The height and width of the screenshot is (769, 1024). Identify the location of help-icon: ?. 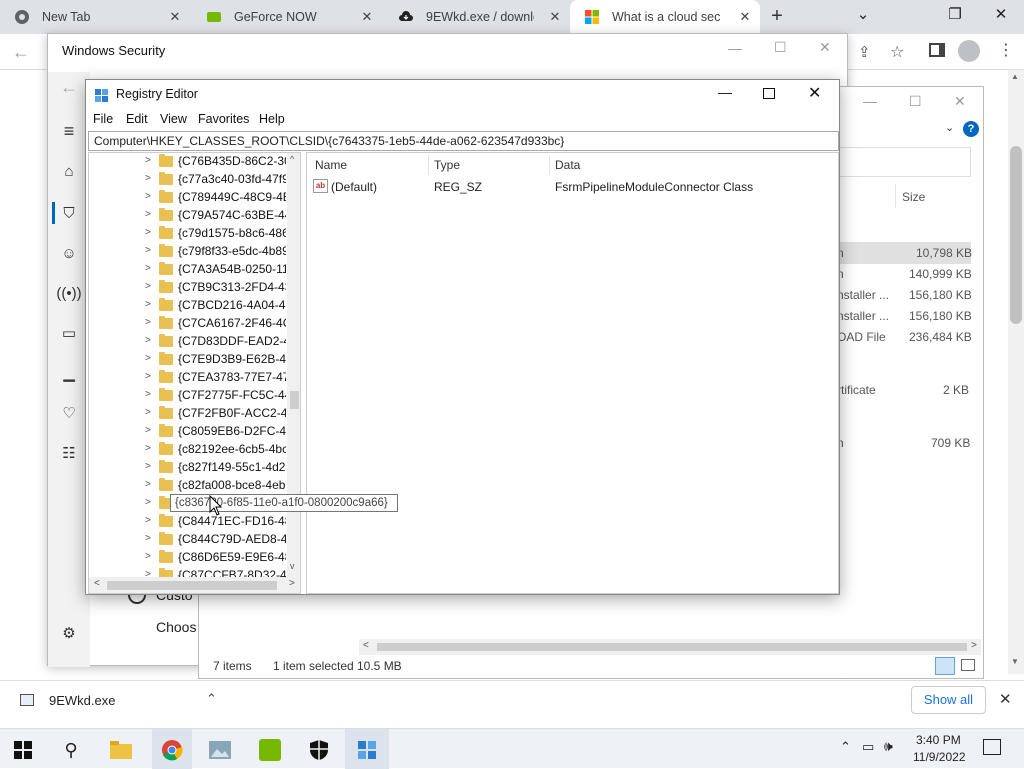
(971, 129).